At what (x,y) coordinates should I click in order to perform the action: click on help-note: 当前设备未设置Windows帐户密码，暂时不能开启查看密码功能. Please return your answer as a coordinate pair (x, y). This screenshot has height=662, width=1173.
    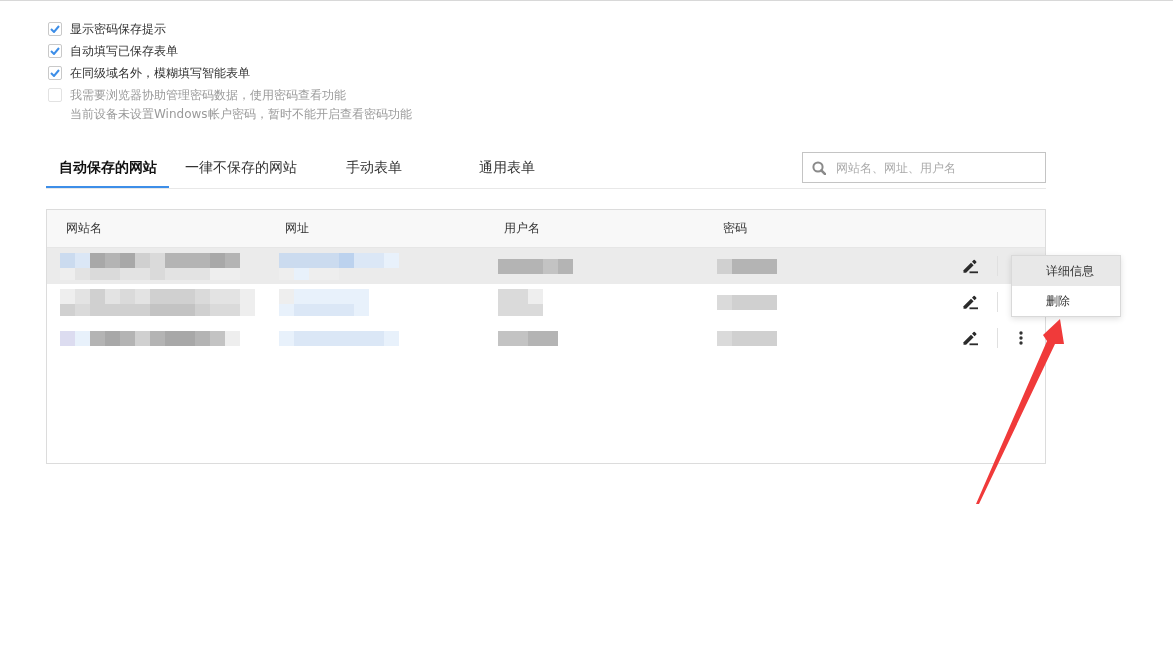
    Looking at the image, I should click on (241, 114).